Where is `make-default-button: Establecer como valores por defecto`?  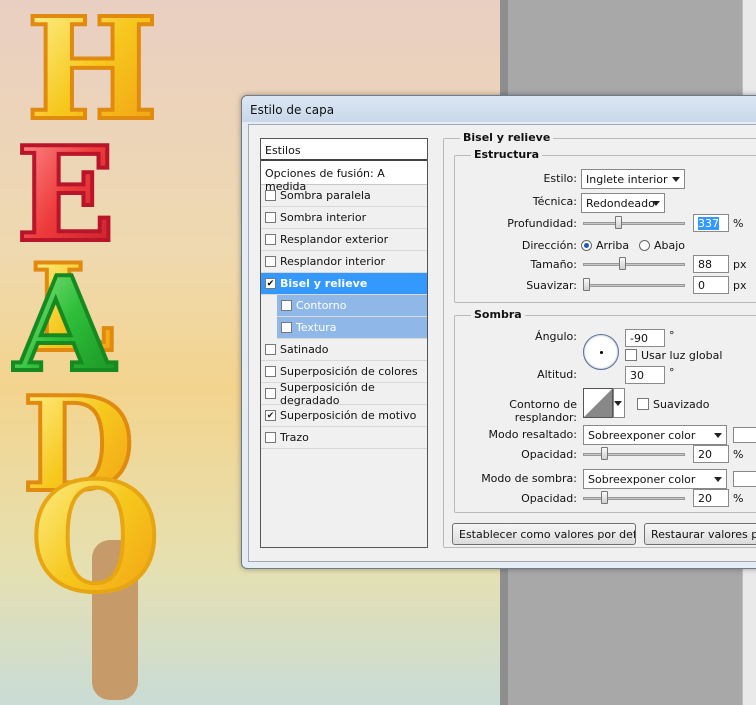
make-default-button: Establecer como valores por defecto is located at coordinates (544, 534).